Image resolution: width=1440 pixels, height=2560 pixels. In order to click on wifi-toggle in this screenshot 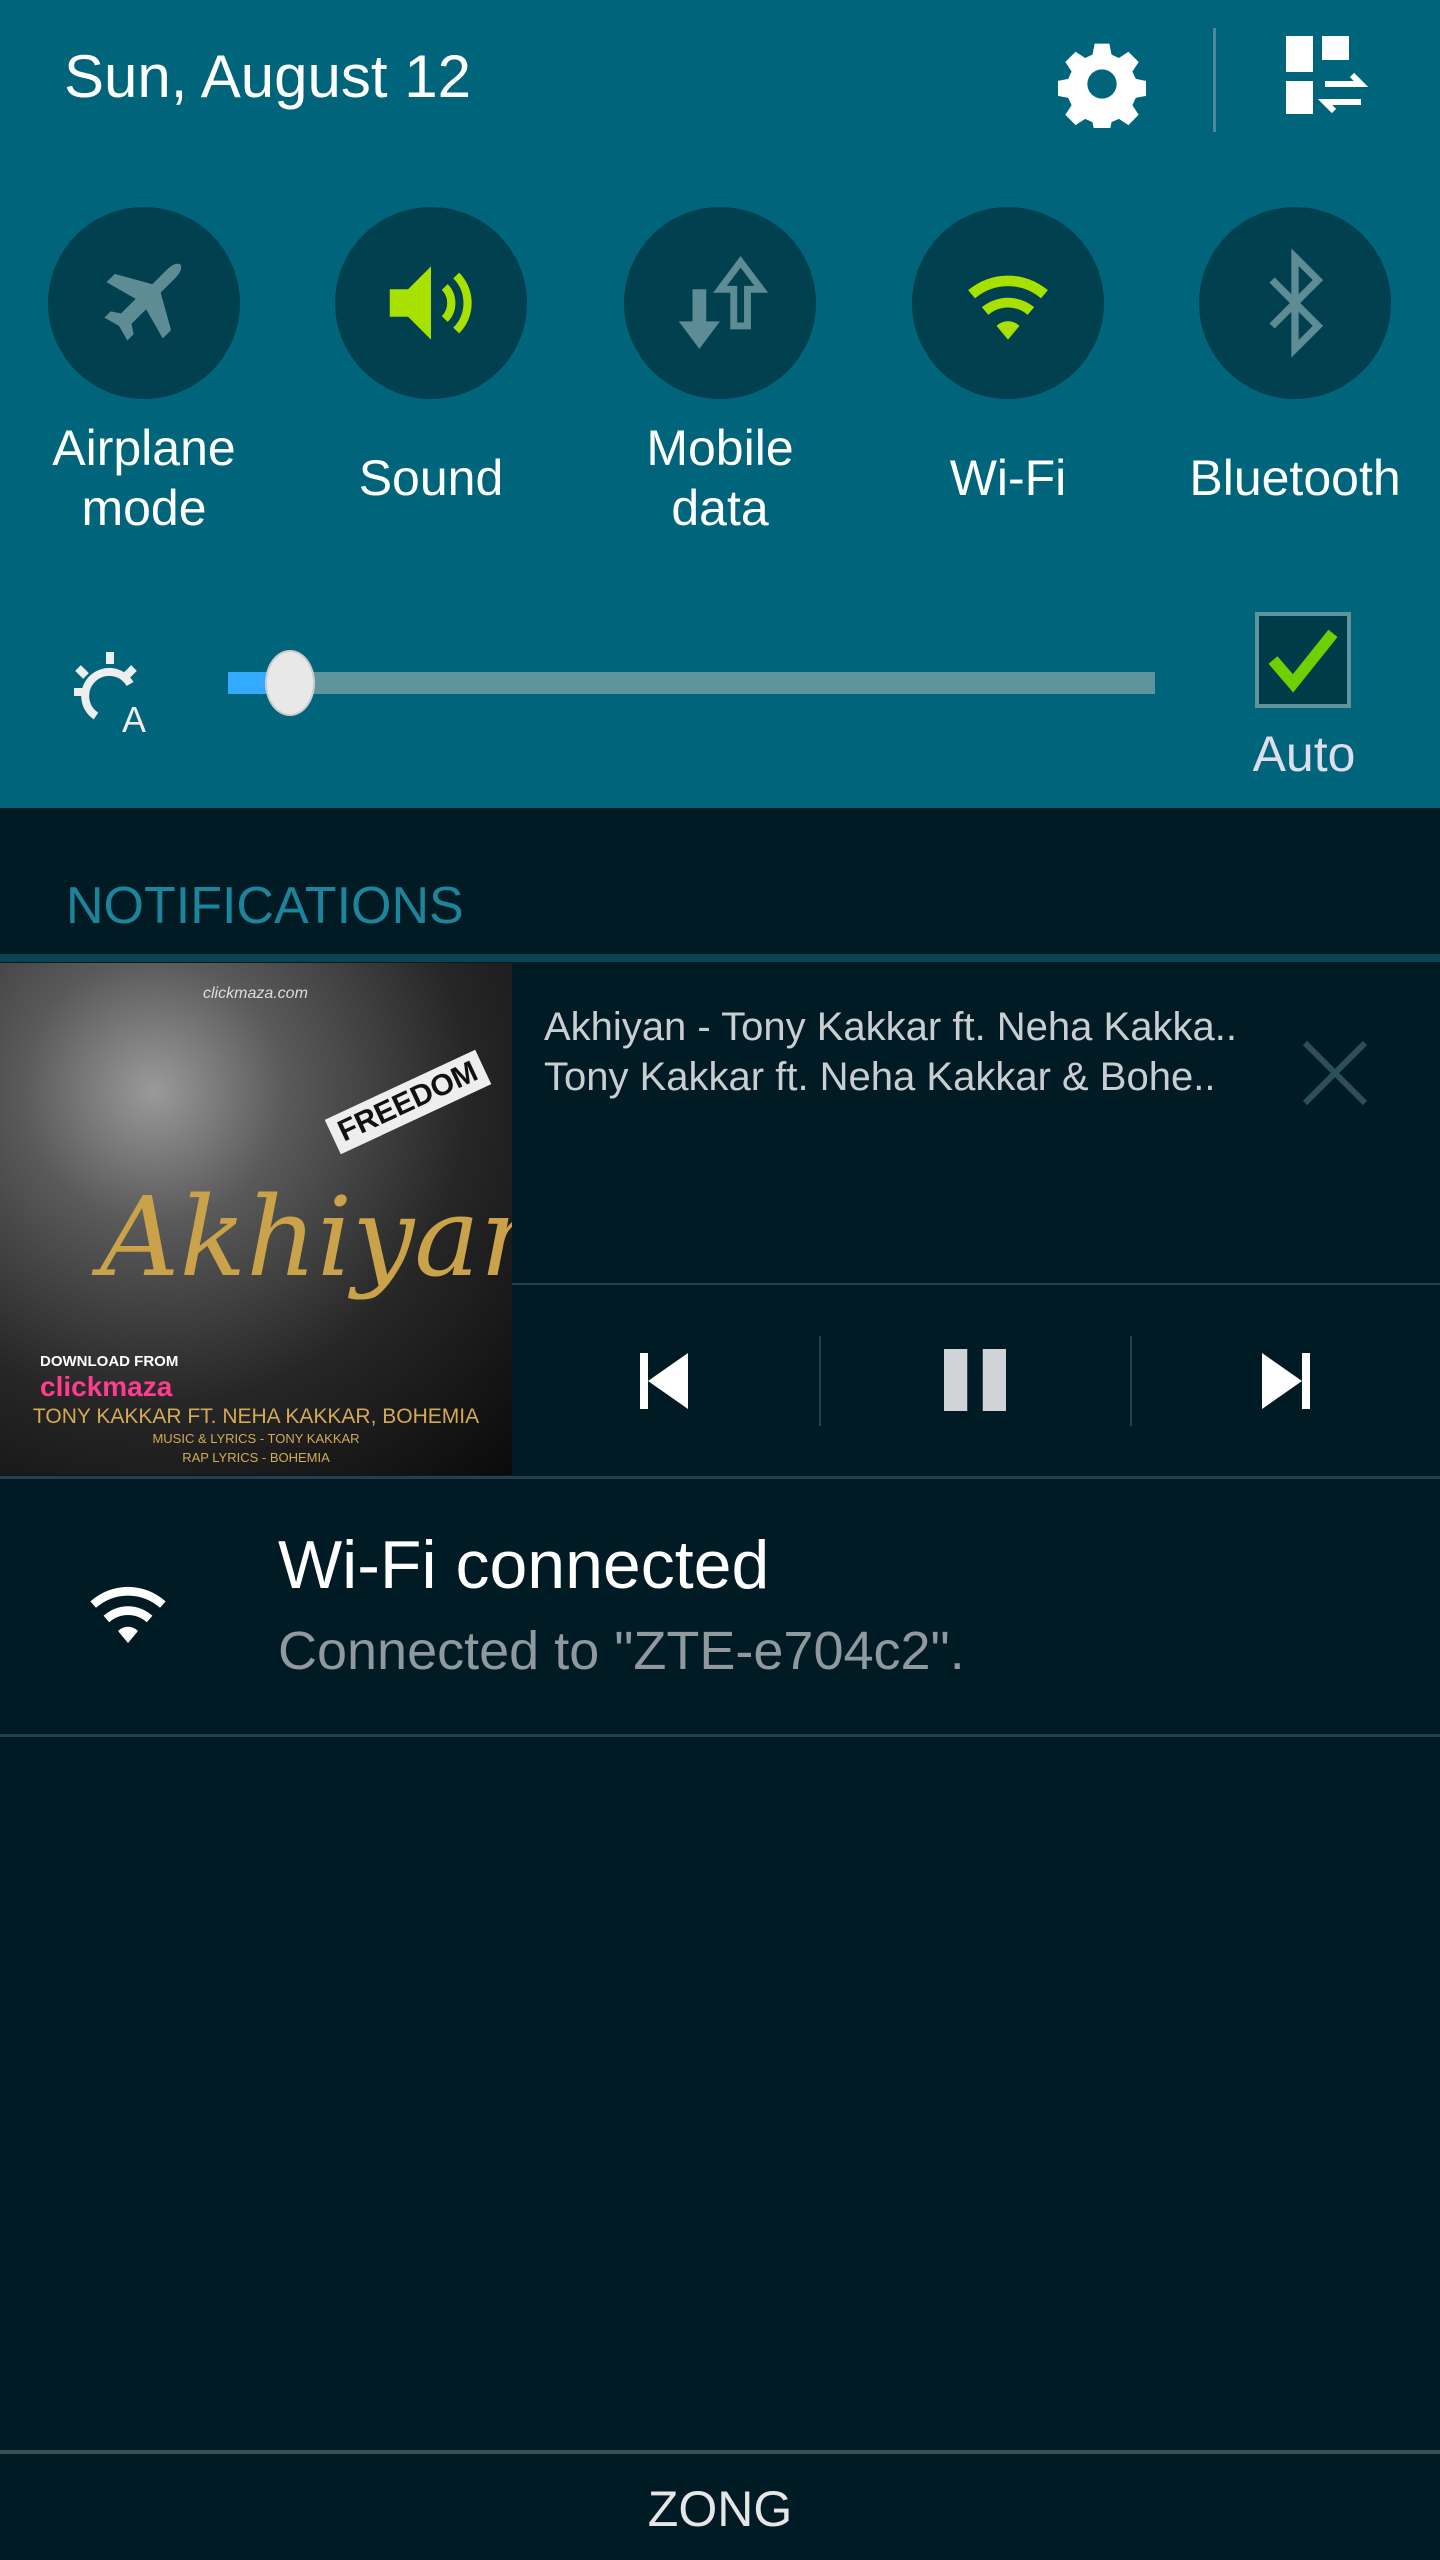, I will do `click(1008, 303)`.